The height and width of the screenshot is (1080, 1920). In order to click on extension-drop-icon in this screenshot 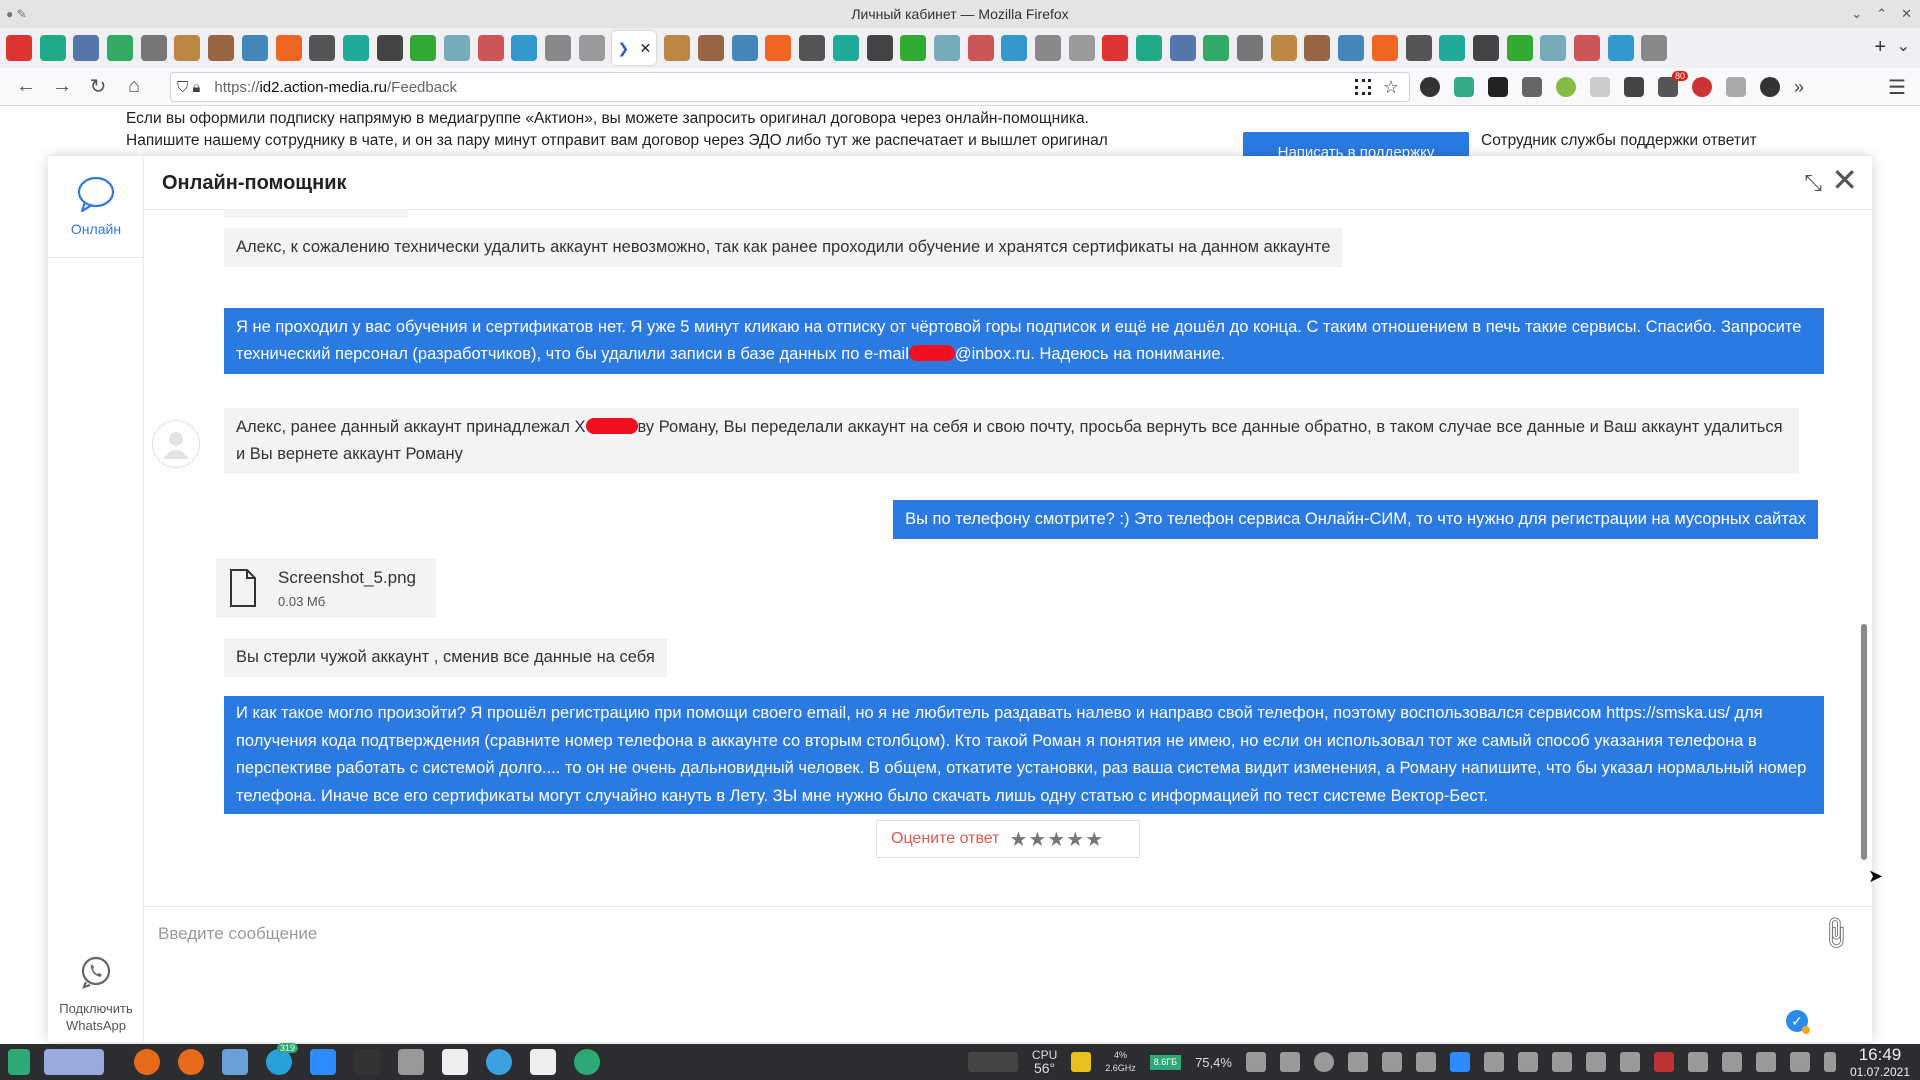, I will do `click(1736, 87)`.